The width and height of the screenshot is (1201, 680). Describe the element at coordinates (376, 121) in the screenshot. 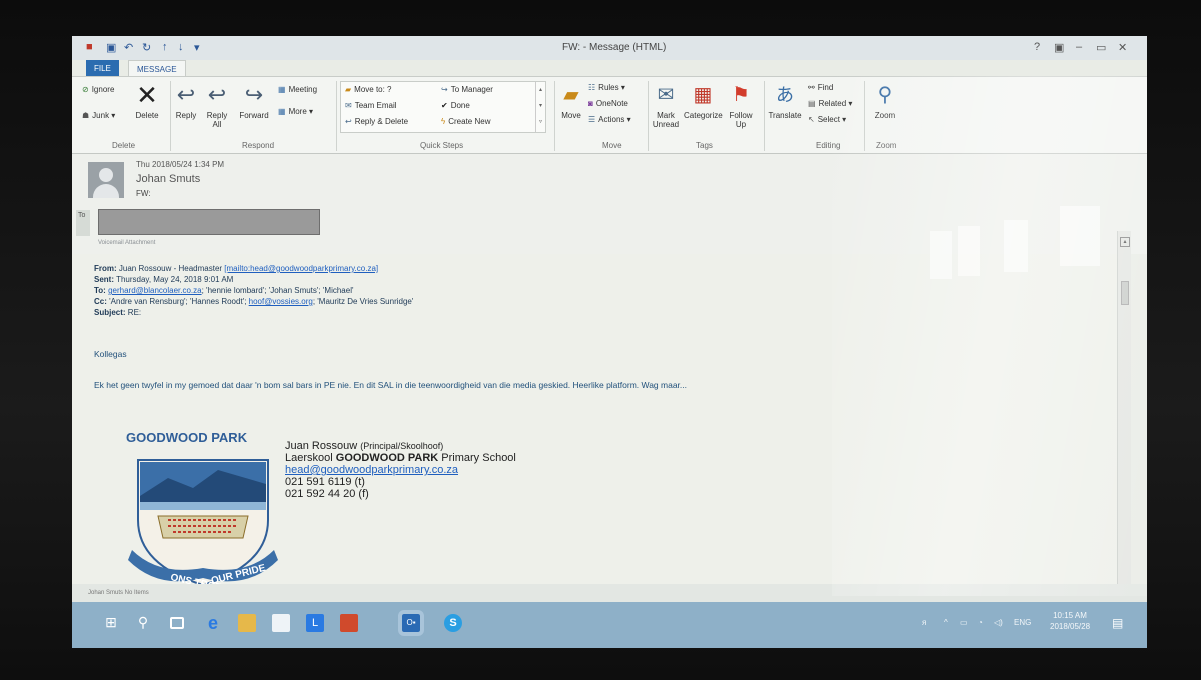

I see `quick-step-reply-delete: ↩ Reply & Delete` at that location.